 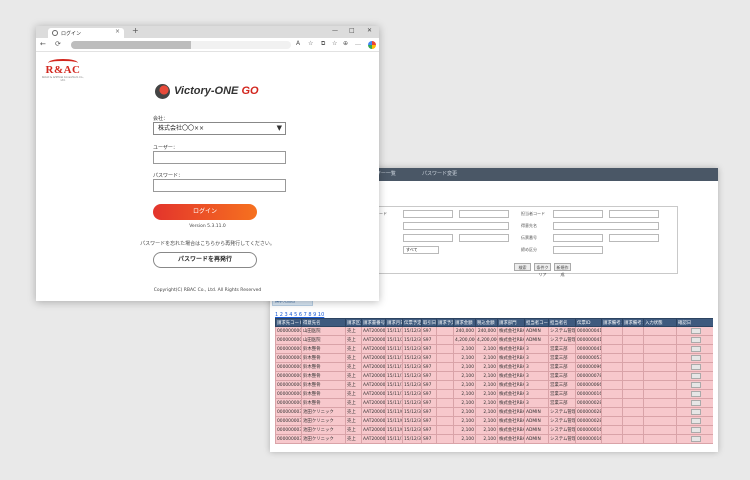 What do you see at coordinates (205, 260) in the screenshot?
I see `password-reset-button: パスワードを再発行` at bounding box center [205, 260].